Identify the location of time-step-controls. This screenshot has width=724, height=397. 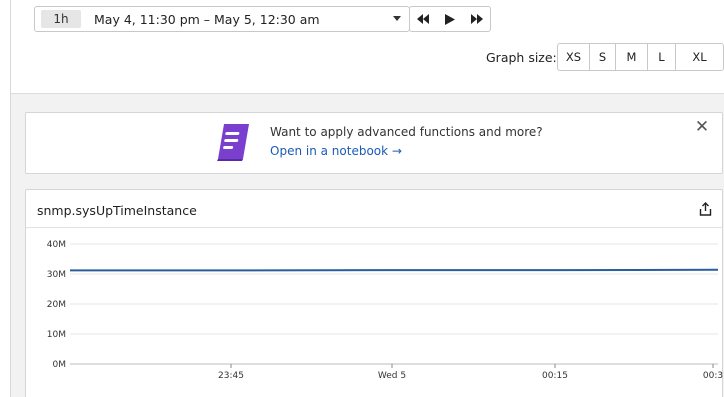
(450, 19).